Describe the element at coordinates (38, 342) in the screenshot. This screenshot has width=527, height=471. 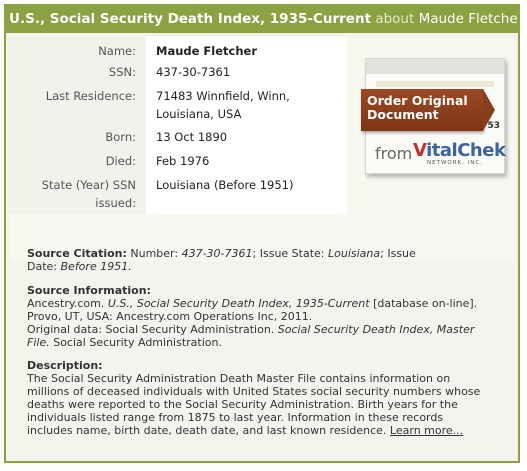
I see `original-data-title-cont: File.` at that location.